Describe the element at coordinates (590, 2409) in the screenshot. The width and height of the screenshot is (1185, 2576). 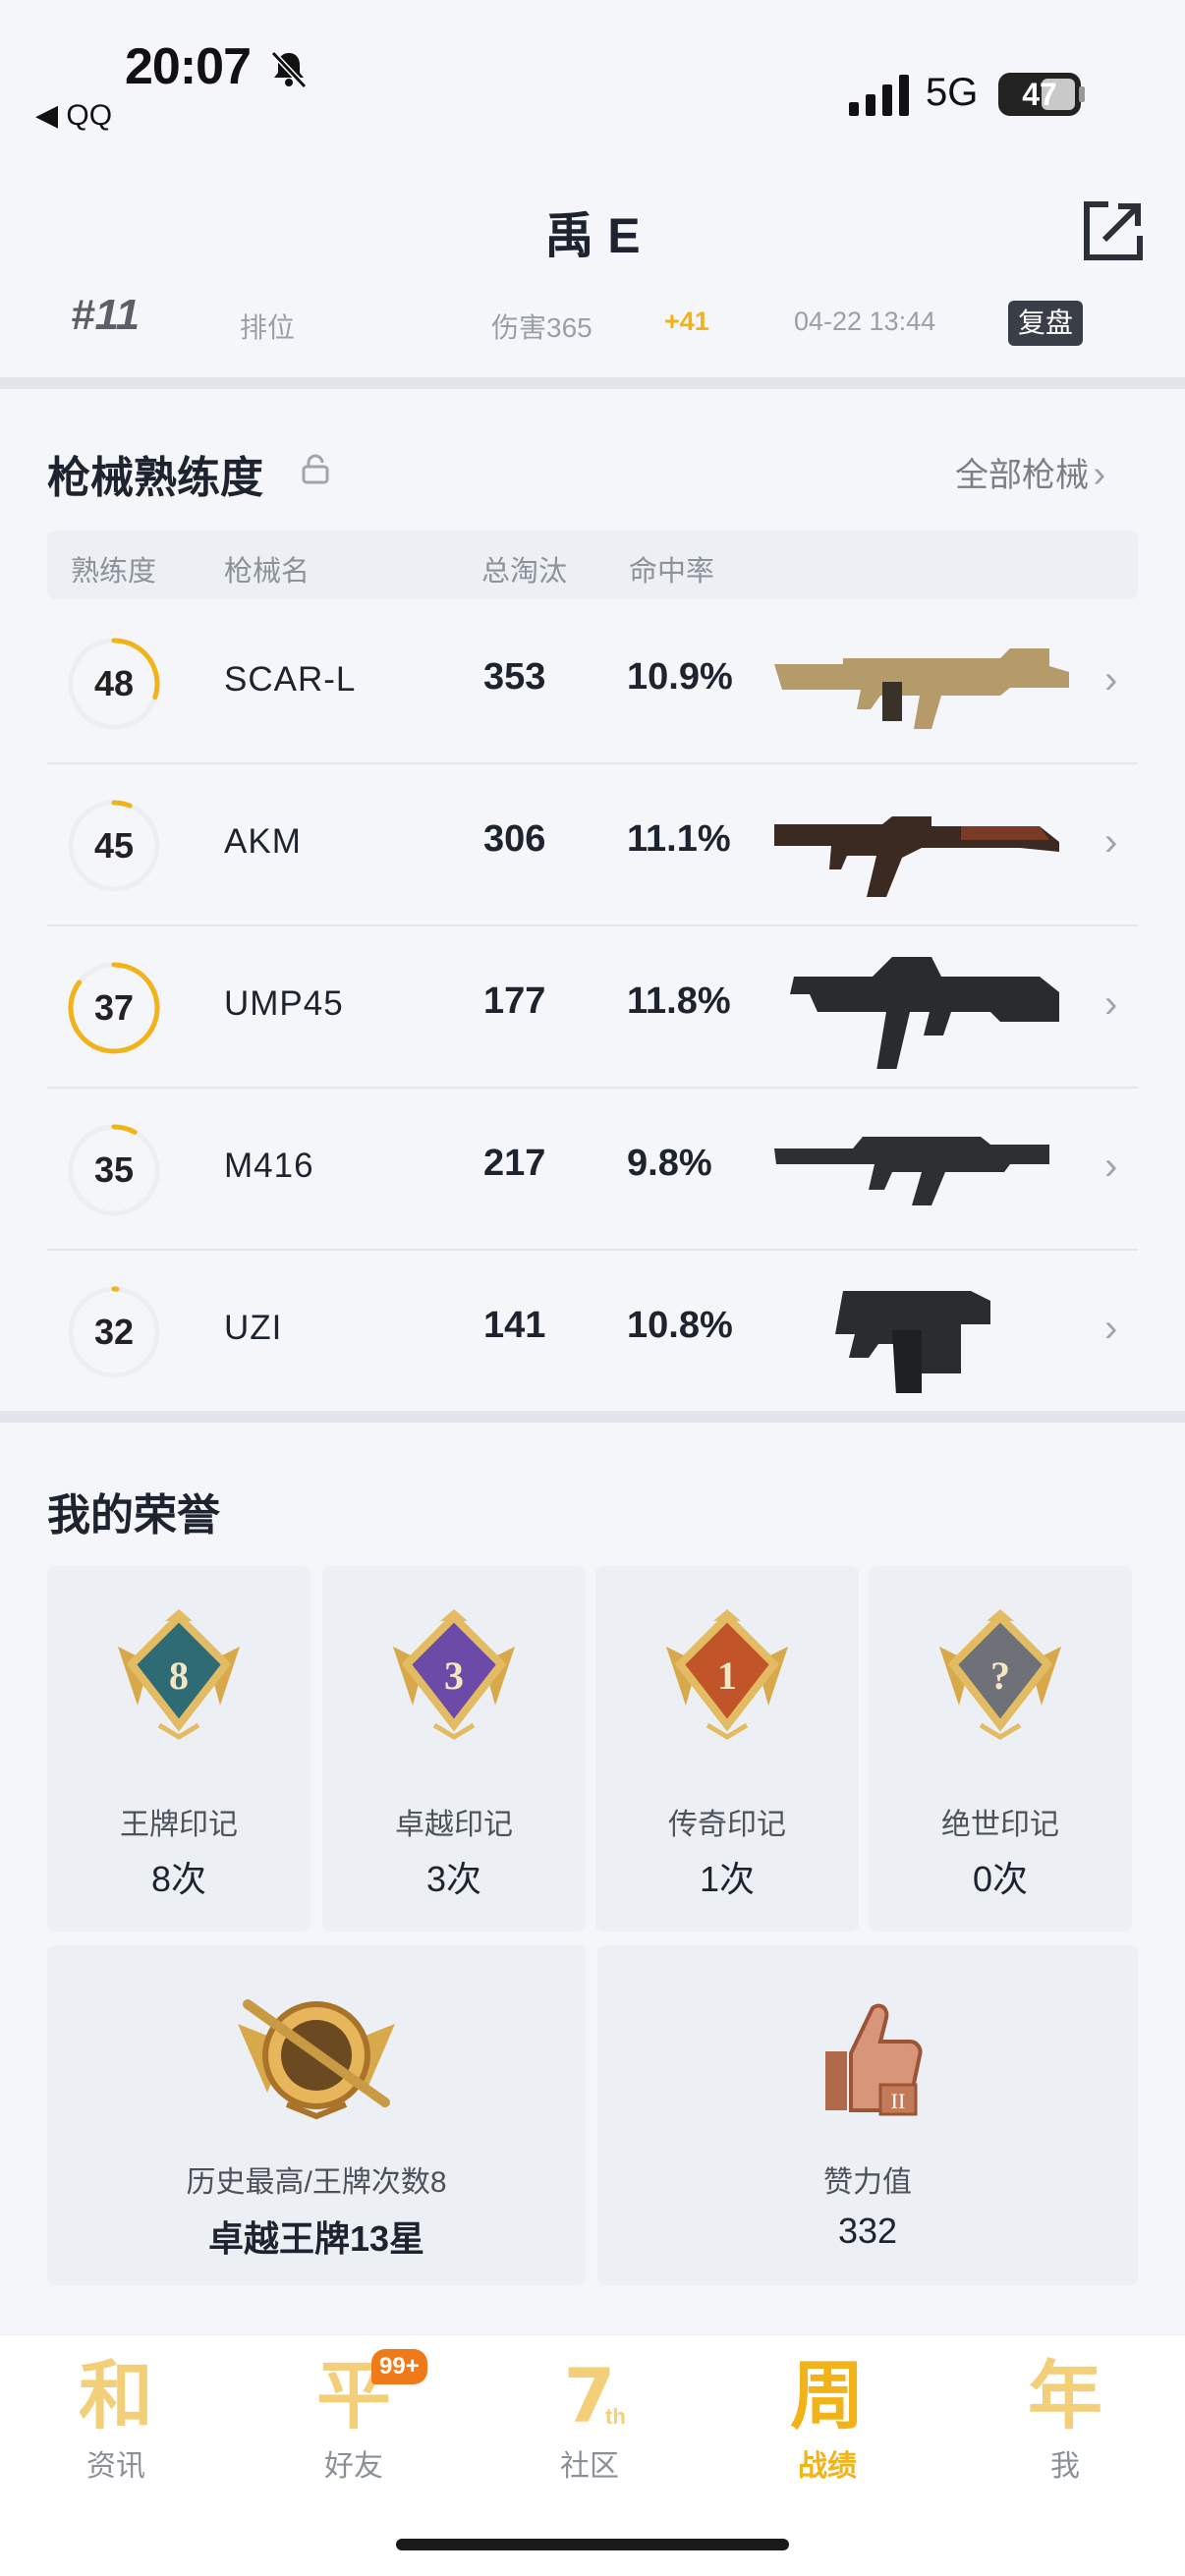
I see `nav-item: 7th 社区` at that location.